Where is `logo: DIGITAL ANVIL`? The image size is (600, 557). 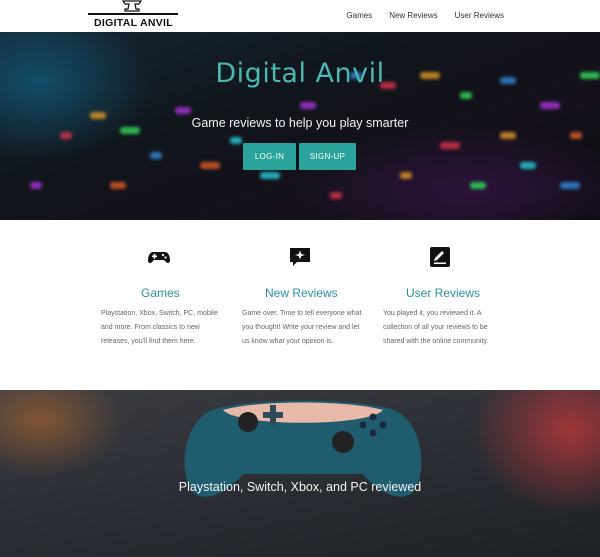 logo: DIGITAL ANVIL is located at coordinates (133, 16).